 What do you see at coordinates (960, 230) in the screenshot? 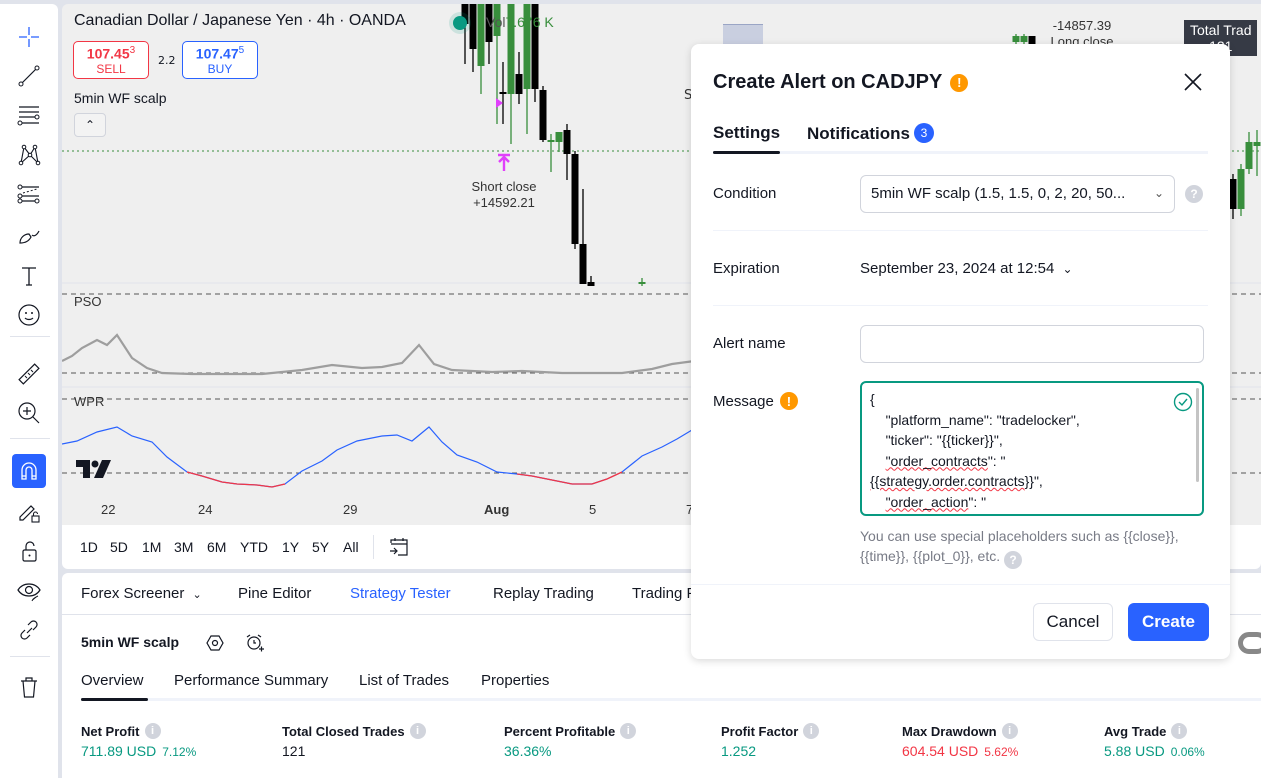
I see `row-separator` at bounding box center [960, 230].